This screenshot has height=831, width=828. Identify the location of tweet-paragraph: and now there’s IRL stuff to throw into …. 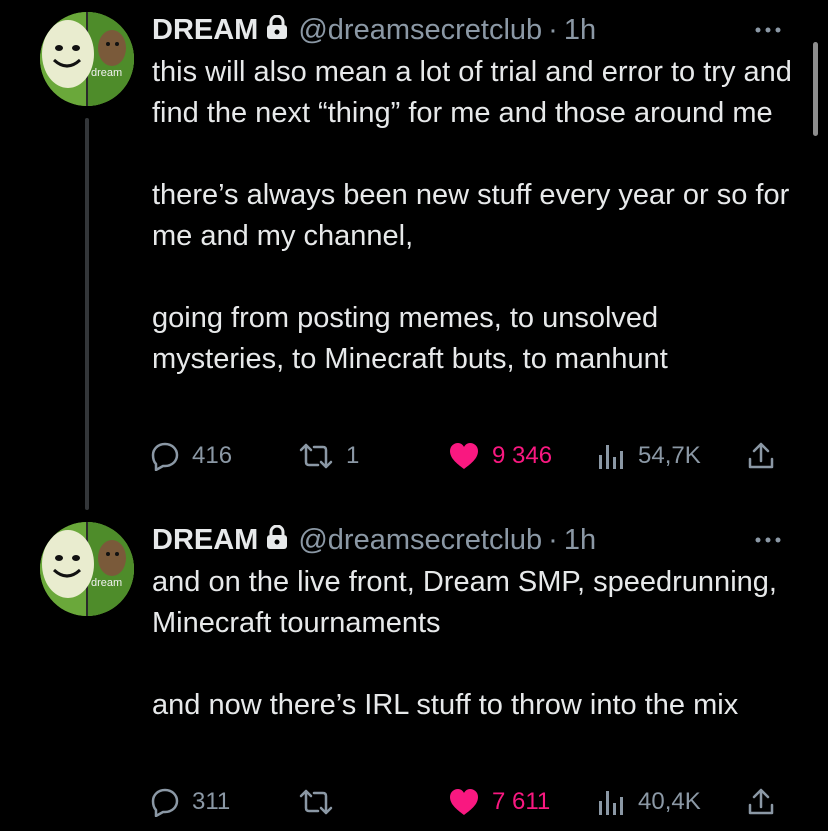
(445, 705).